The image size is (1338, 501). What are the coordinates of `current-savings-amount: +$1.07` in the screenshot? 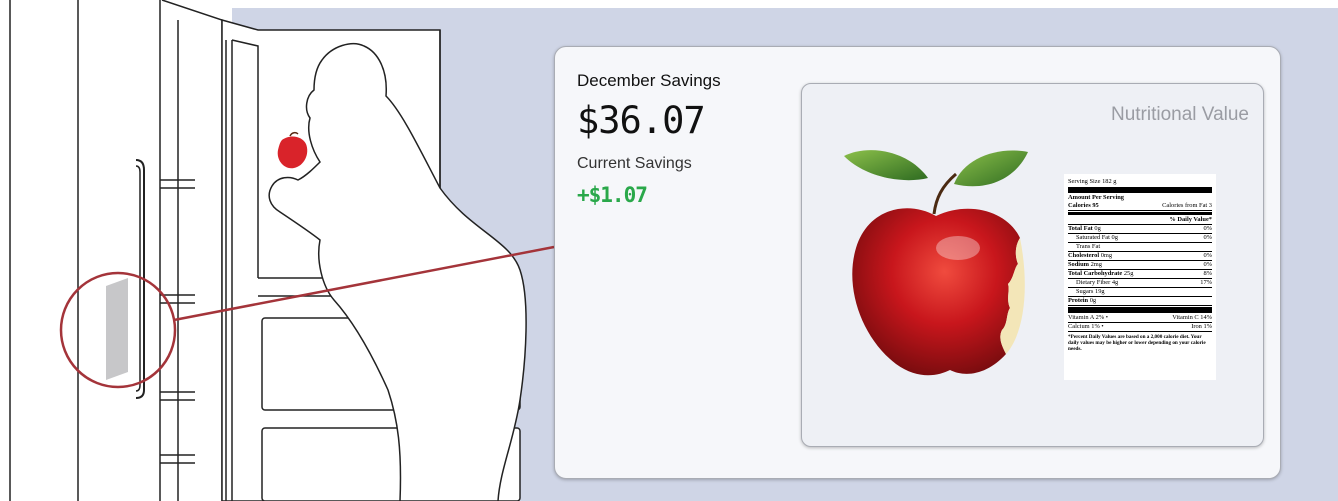 It's located at (612, 195).